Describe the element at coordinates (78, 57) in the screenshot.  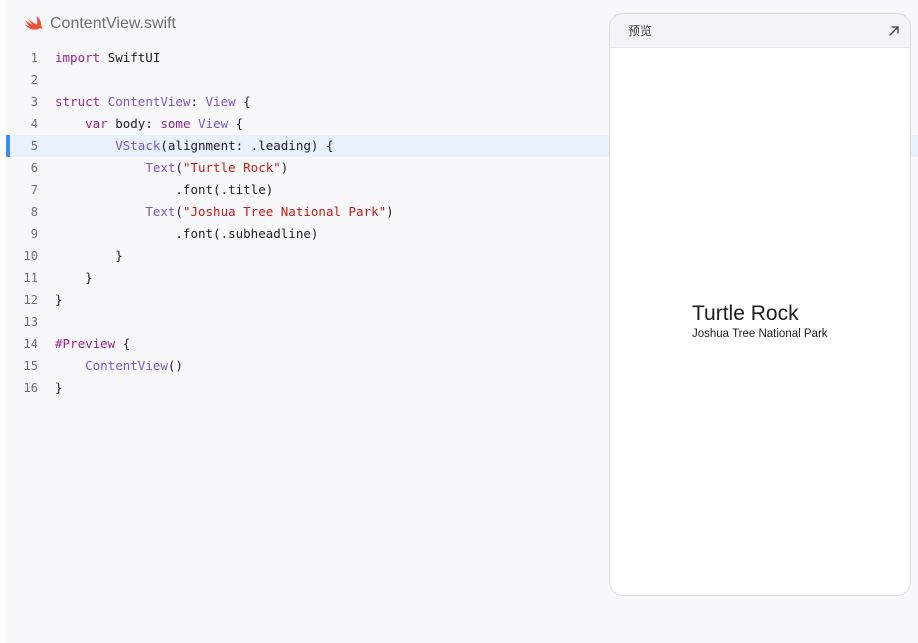
I see `code-token: import` at that location.